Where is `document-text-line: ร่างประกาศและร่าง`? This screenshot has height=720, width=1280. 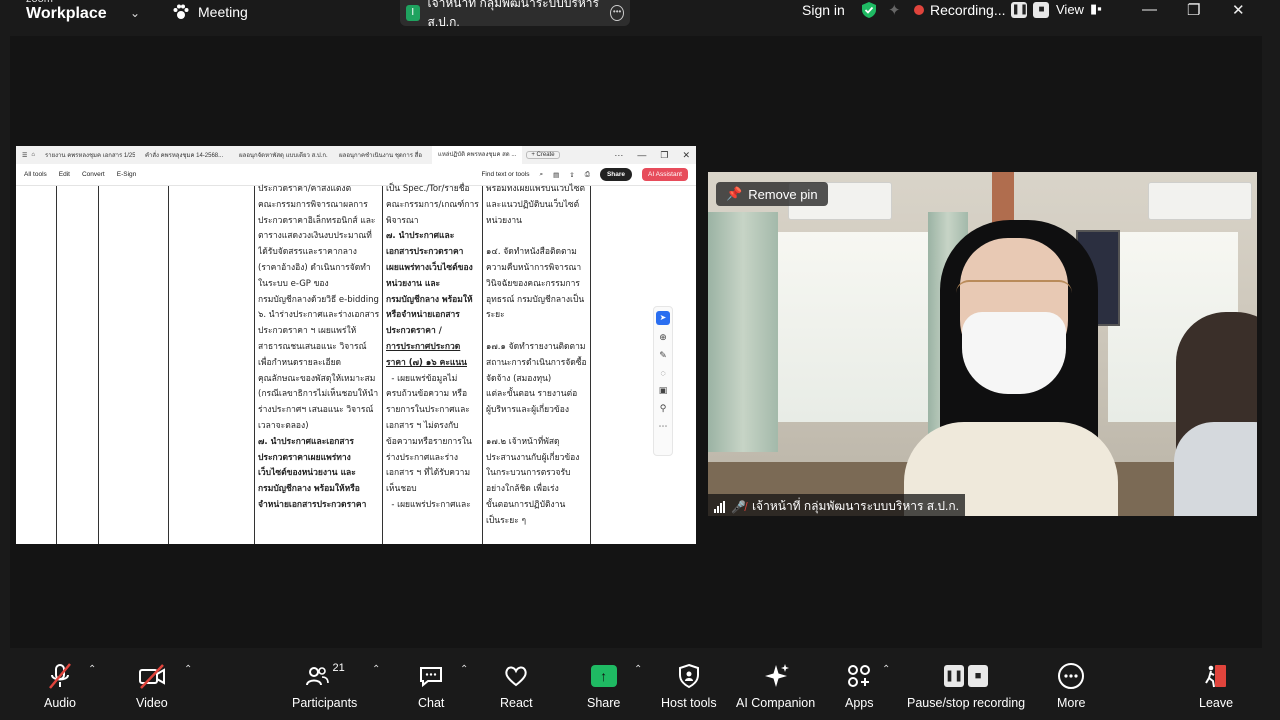 document-text-line: ร่างประกาศและร่าง is located at coordinates (422, 457).